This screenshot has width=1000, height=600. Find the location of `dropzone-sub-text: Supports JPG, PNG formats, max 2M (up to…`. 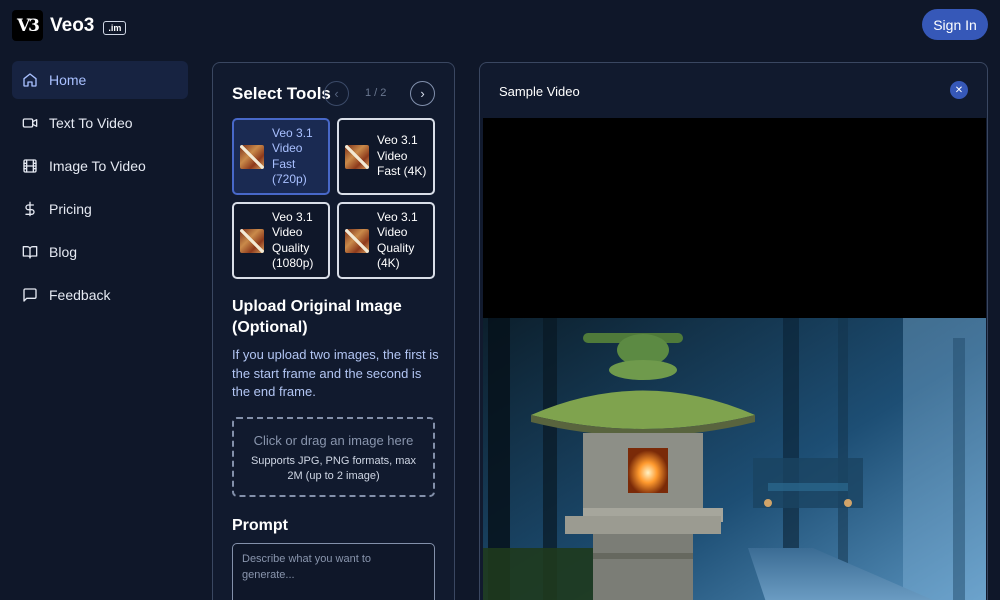

dropzone-sub-text: Supports JPG, PNG formats, max 2M (up to… is located at coordinates (333, 468).